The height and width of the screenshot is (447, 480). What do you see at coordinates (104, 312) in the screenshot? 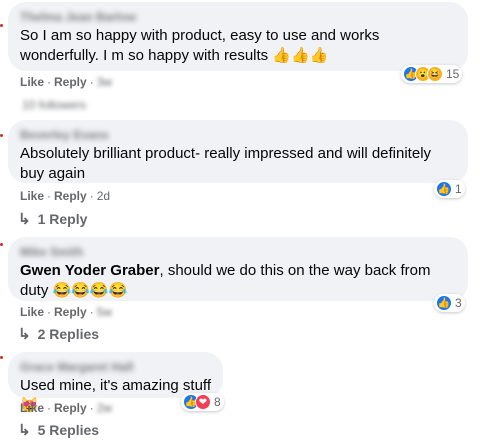
I see `timestamp: 5w` at bounding box center [104, 312].